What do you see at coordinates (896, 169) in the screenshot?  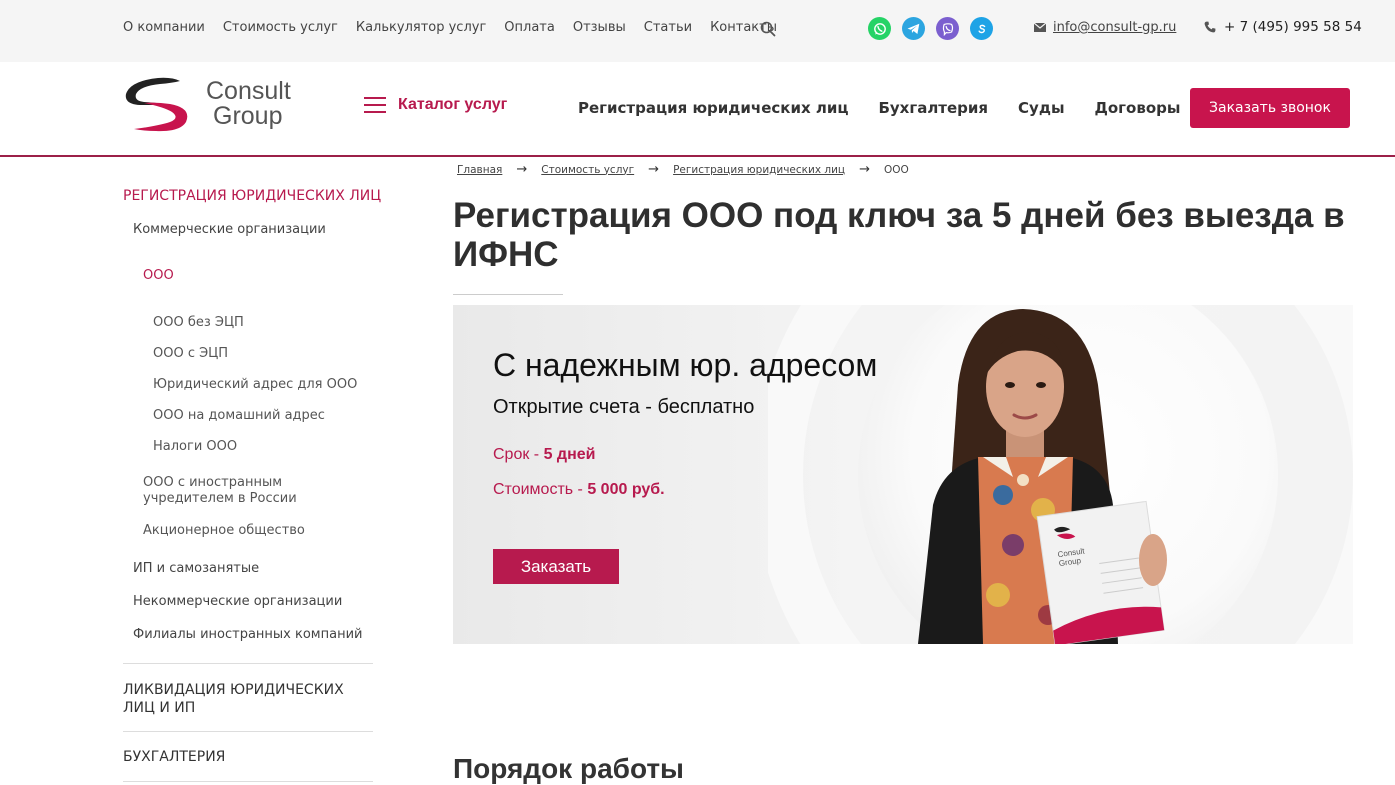 I see `breadcrumb-current: ООО` at bounding box center [896, 169].